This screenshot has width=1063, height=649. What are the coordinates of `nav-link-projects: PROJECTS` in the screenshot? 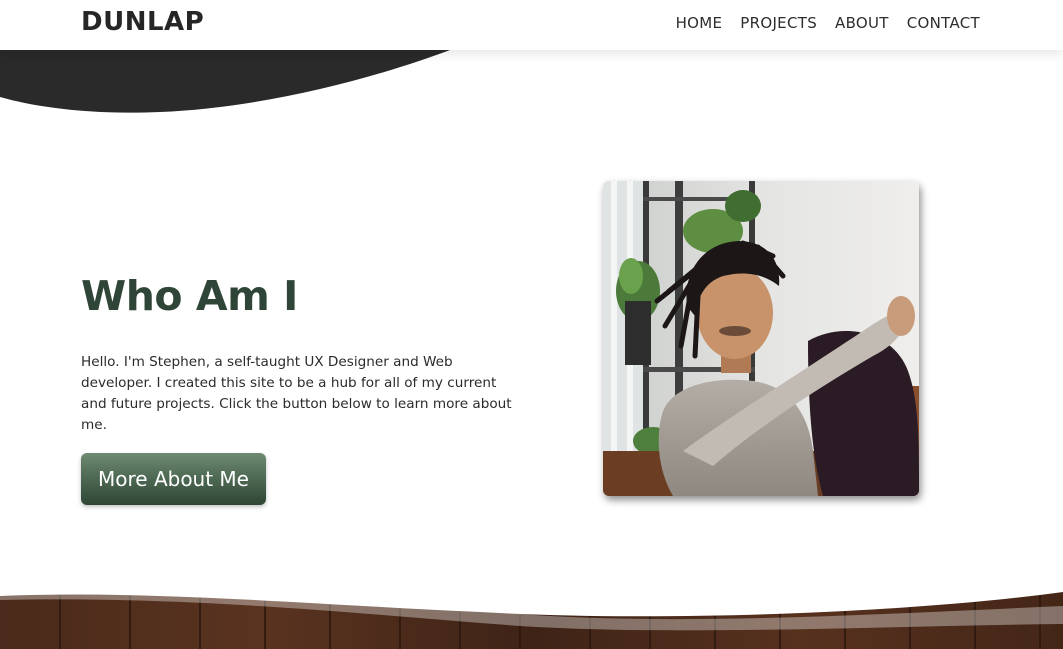 It's located at (778, 23).